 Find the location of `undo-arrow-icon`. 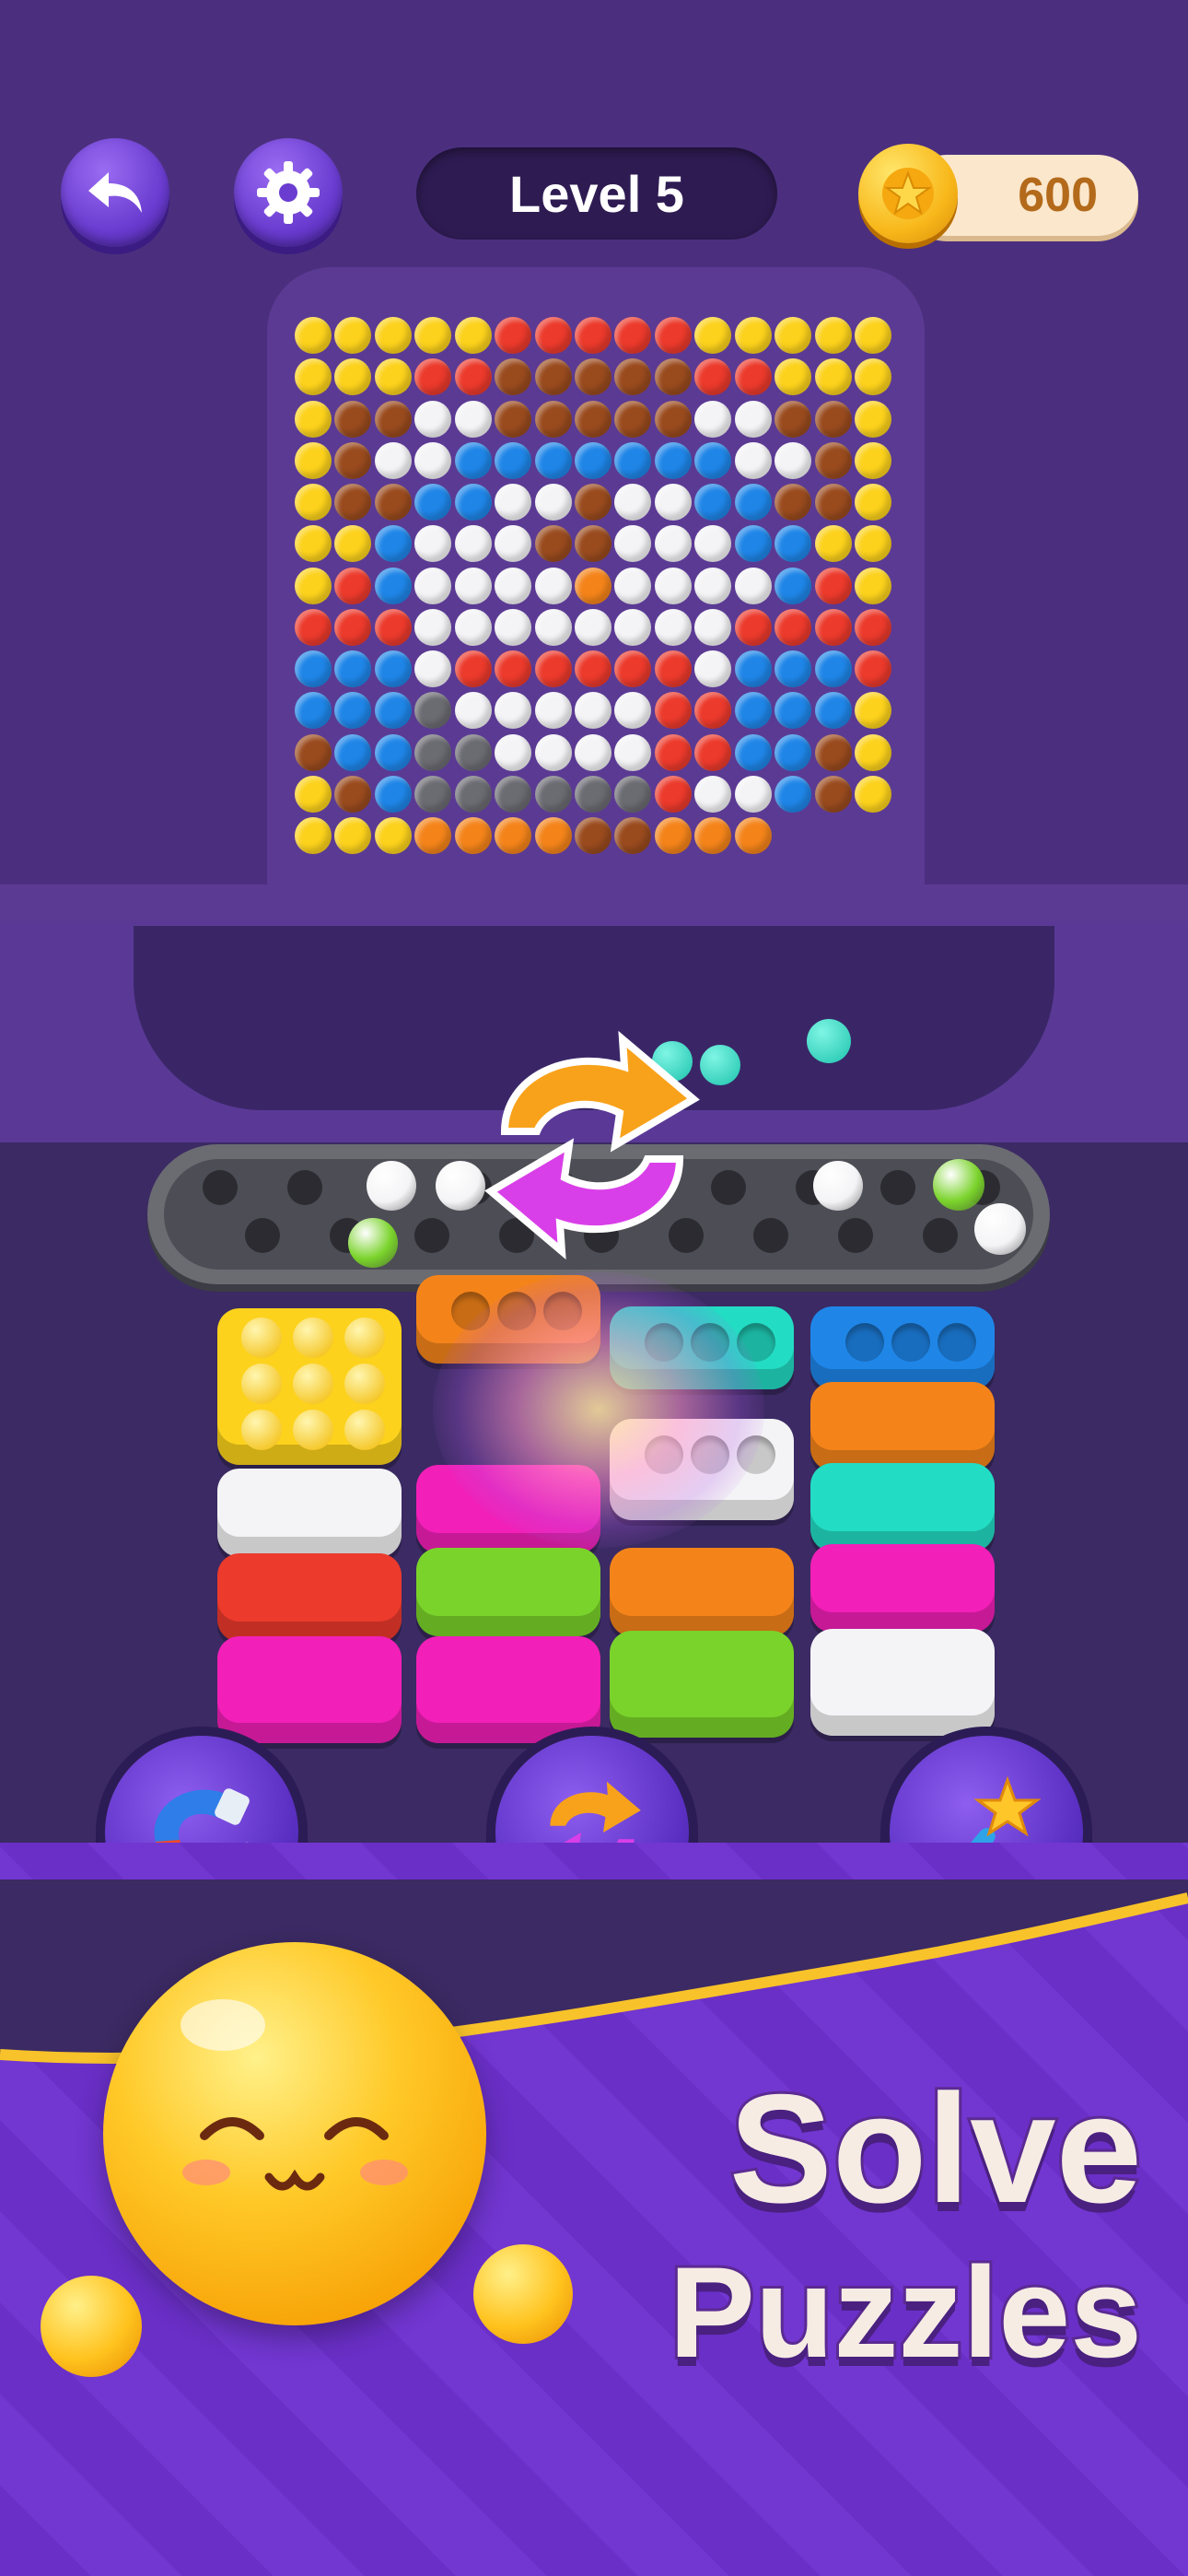

undo-arrow-icon is located at coordinates (115, 192).